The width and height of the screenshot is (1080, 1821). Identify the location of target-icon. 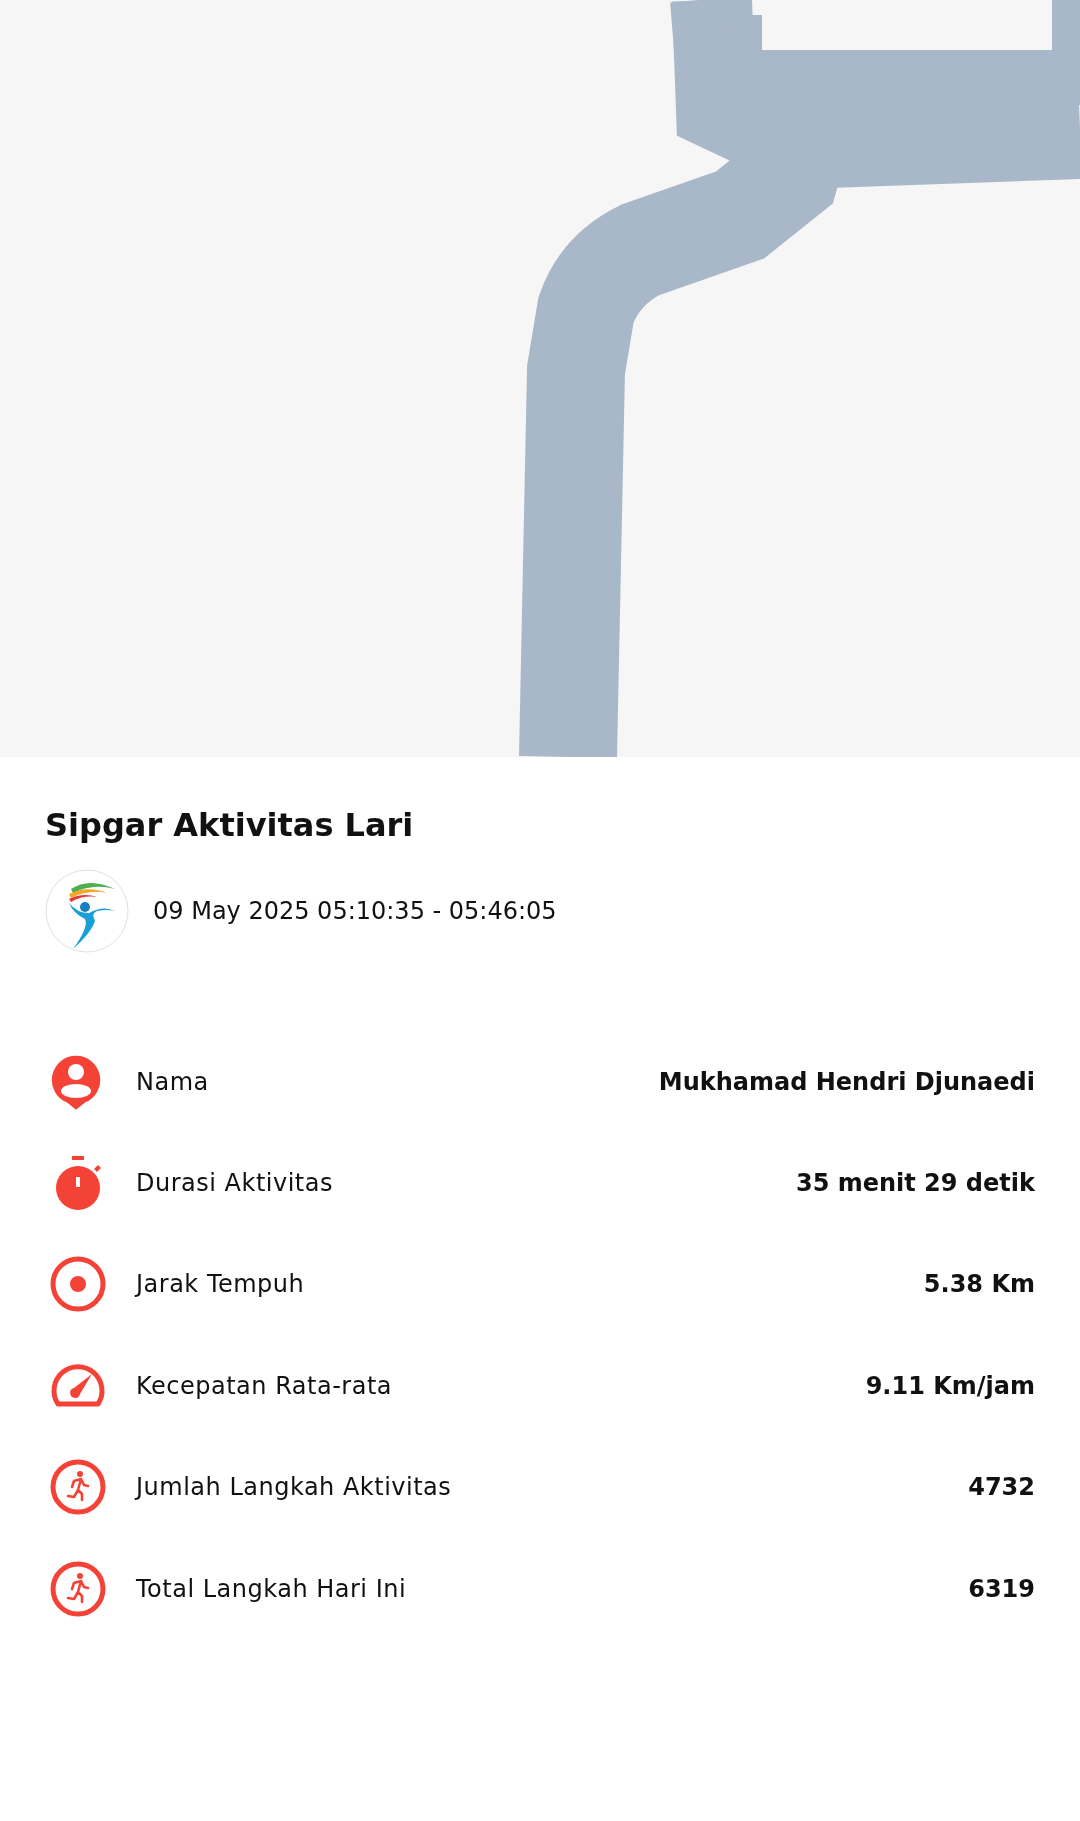
(78, 1284).